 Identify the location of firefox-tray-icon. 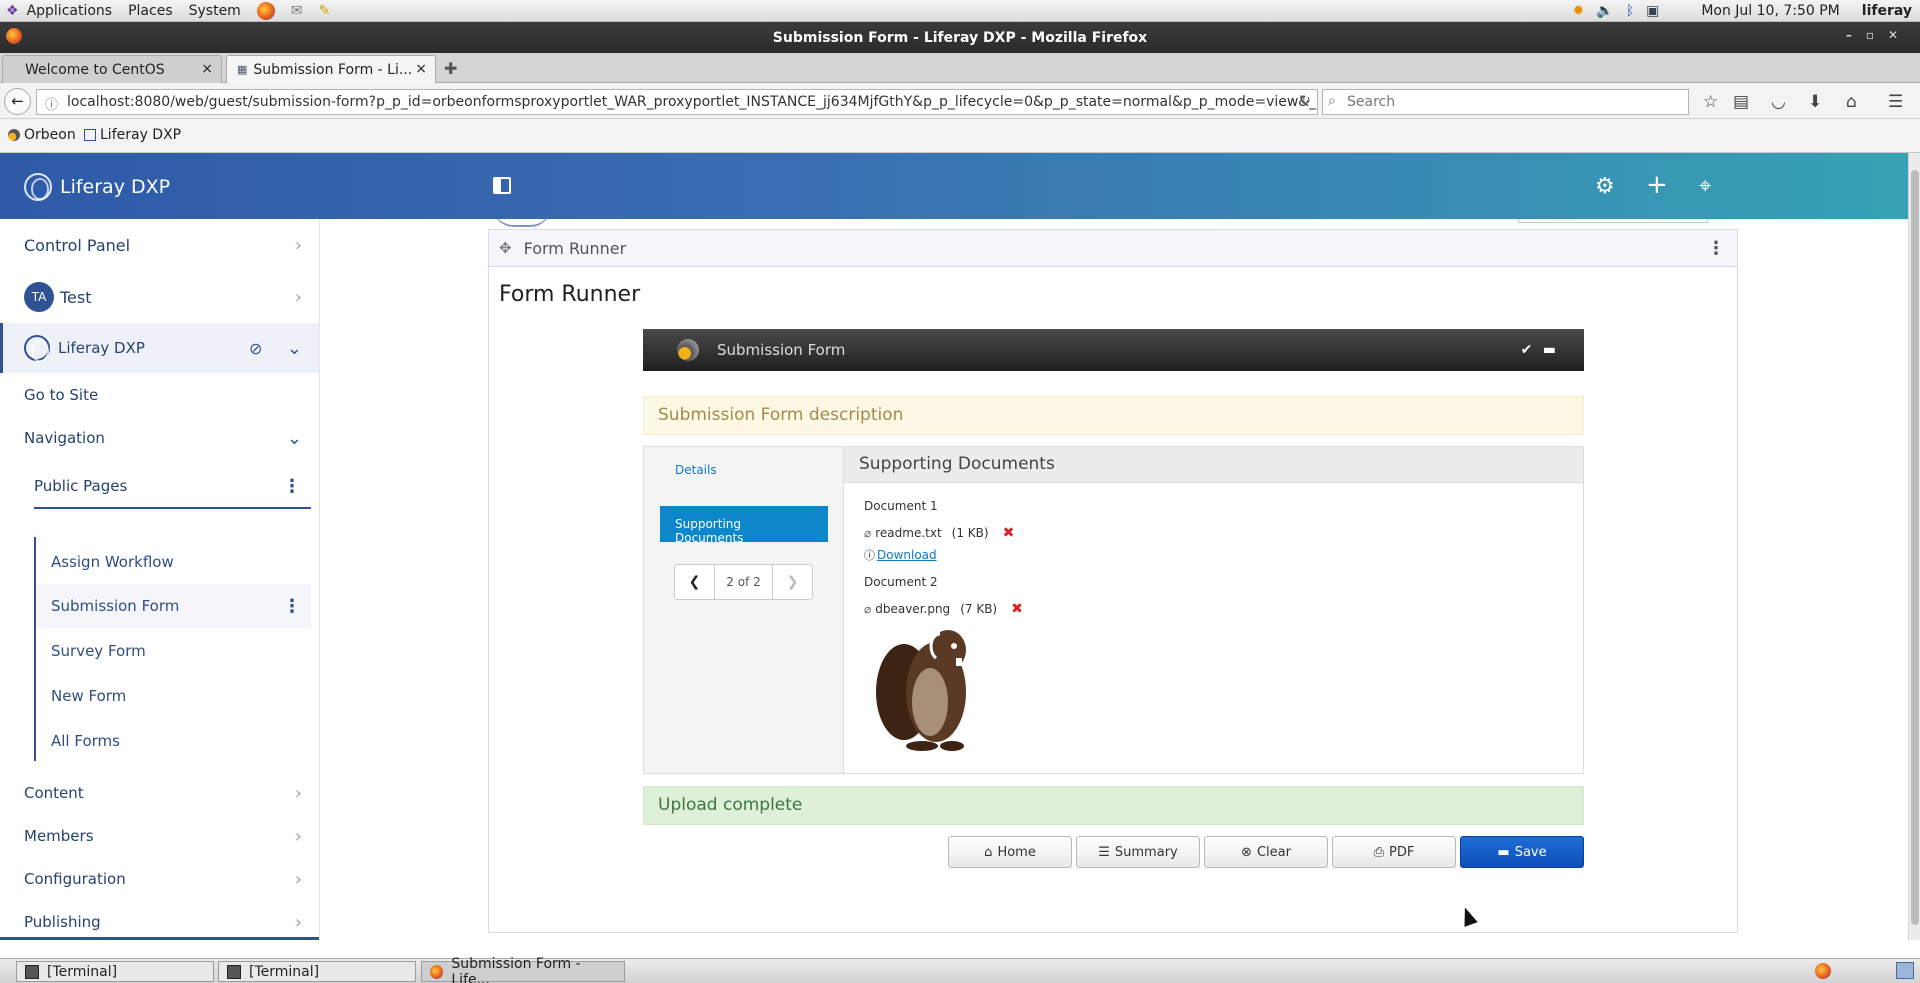
(1823, 971).